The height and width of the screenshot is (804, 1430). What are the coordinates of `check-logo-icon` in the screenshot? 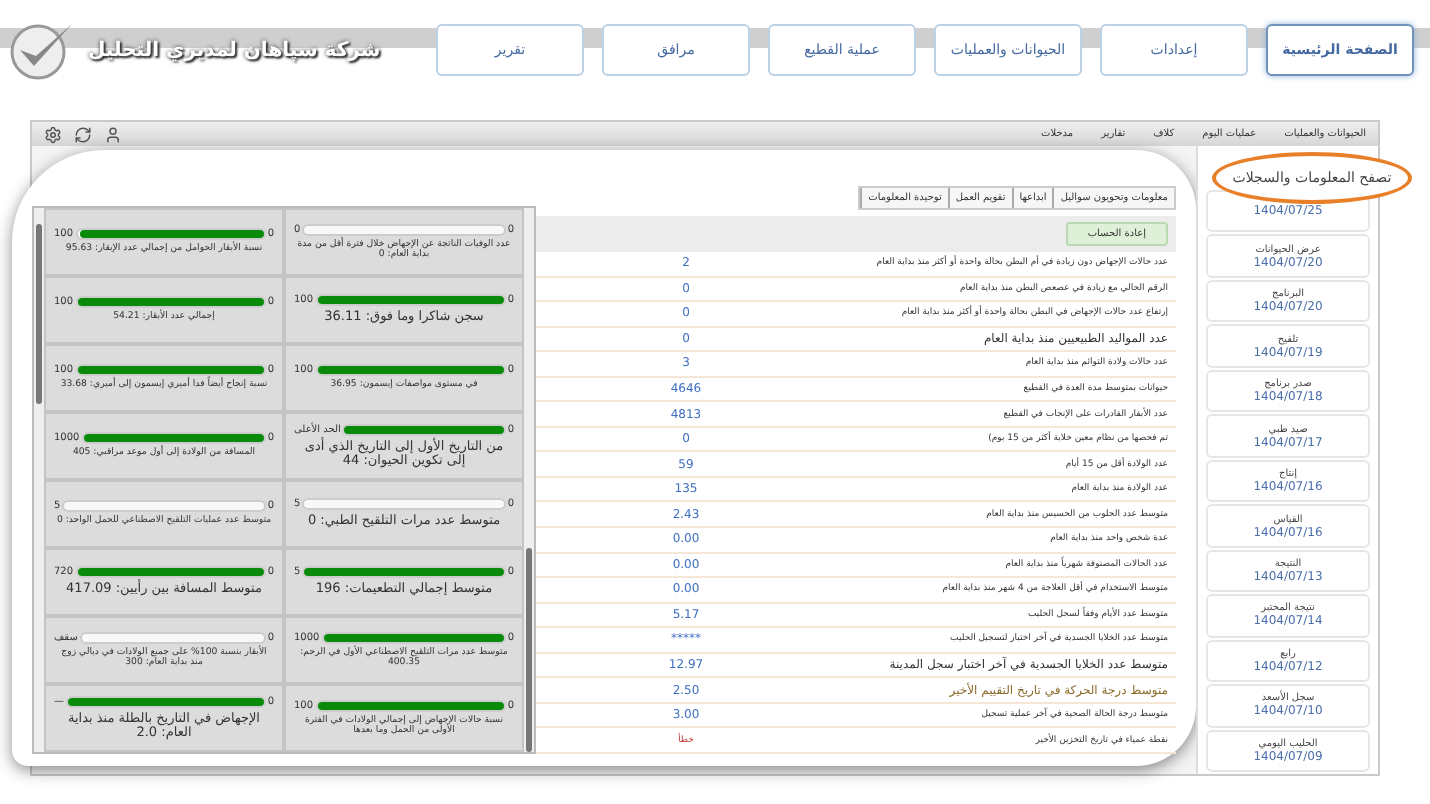 It's located at (42, 50).